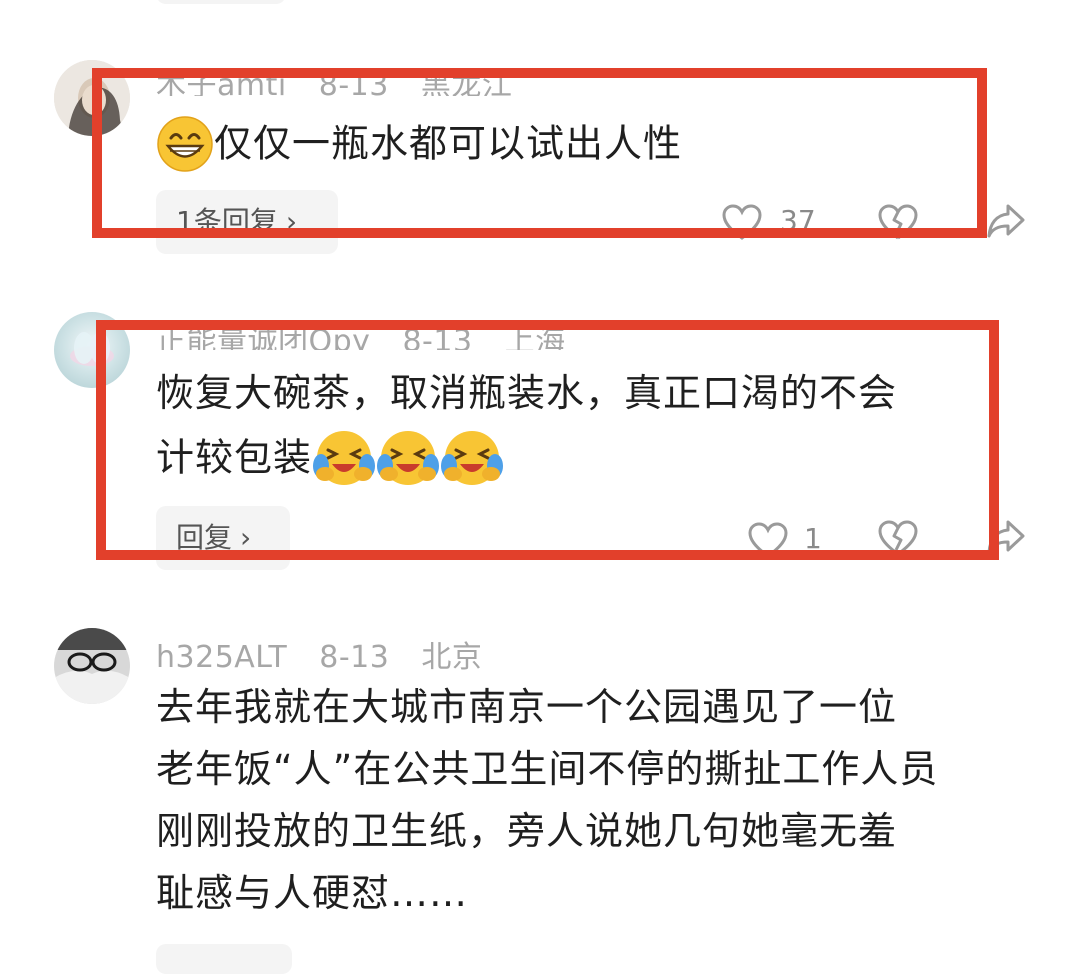  I want to click on comment-location: 北京, so click(452, 657).